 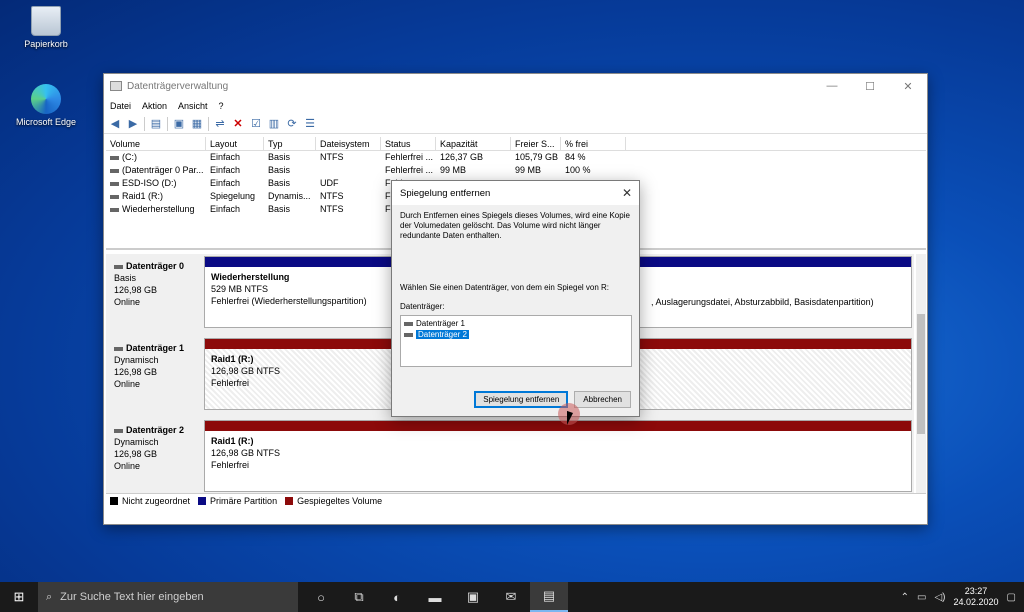 What do you see at coordinates (627, 193) in the screenshot?
I see `dialog-close-icon: ✕` at bounding box center [627, 193].